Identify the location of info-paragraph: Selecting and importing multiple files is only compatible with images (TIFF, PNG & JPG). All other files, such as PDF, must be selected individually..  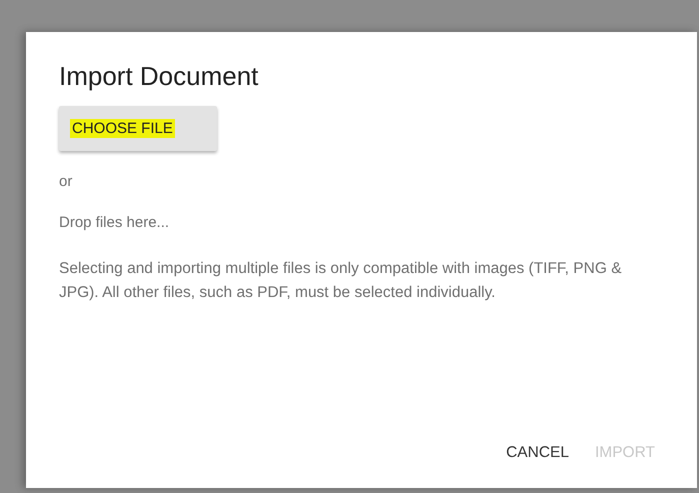
(341, 281).